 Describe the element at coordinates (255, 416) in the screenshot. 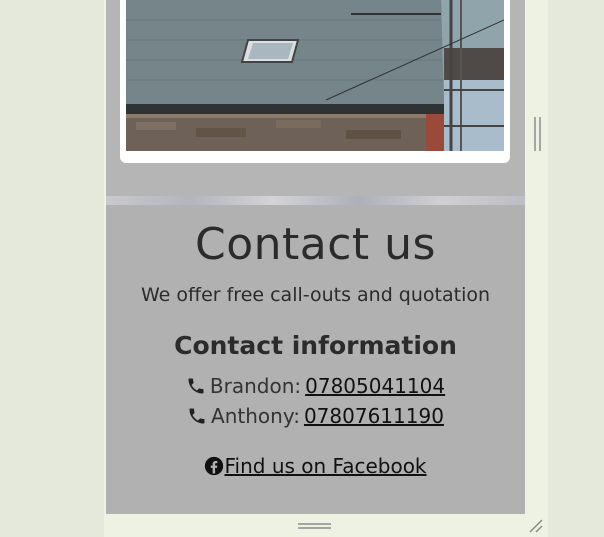

I see `contact-name-label: Anthony:` at that location.